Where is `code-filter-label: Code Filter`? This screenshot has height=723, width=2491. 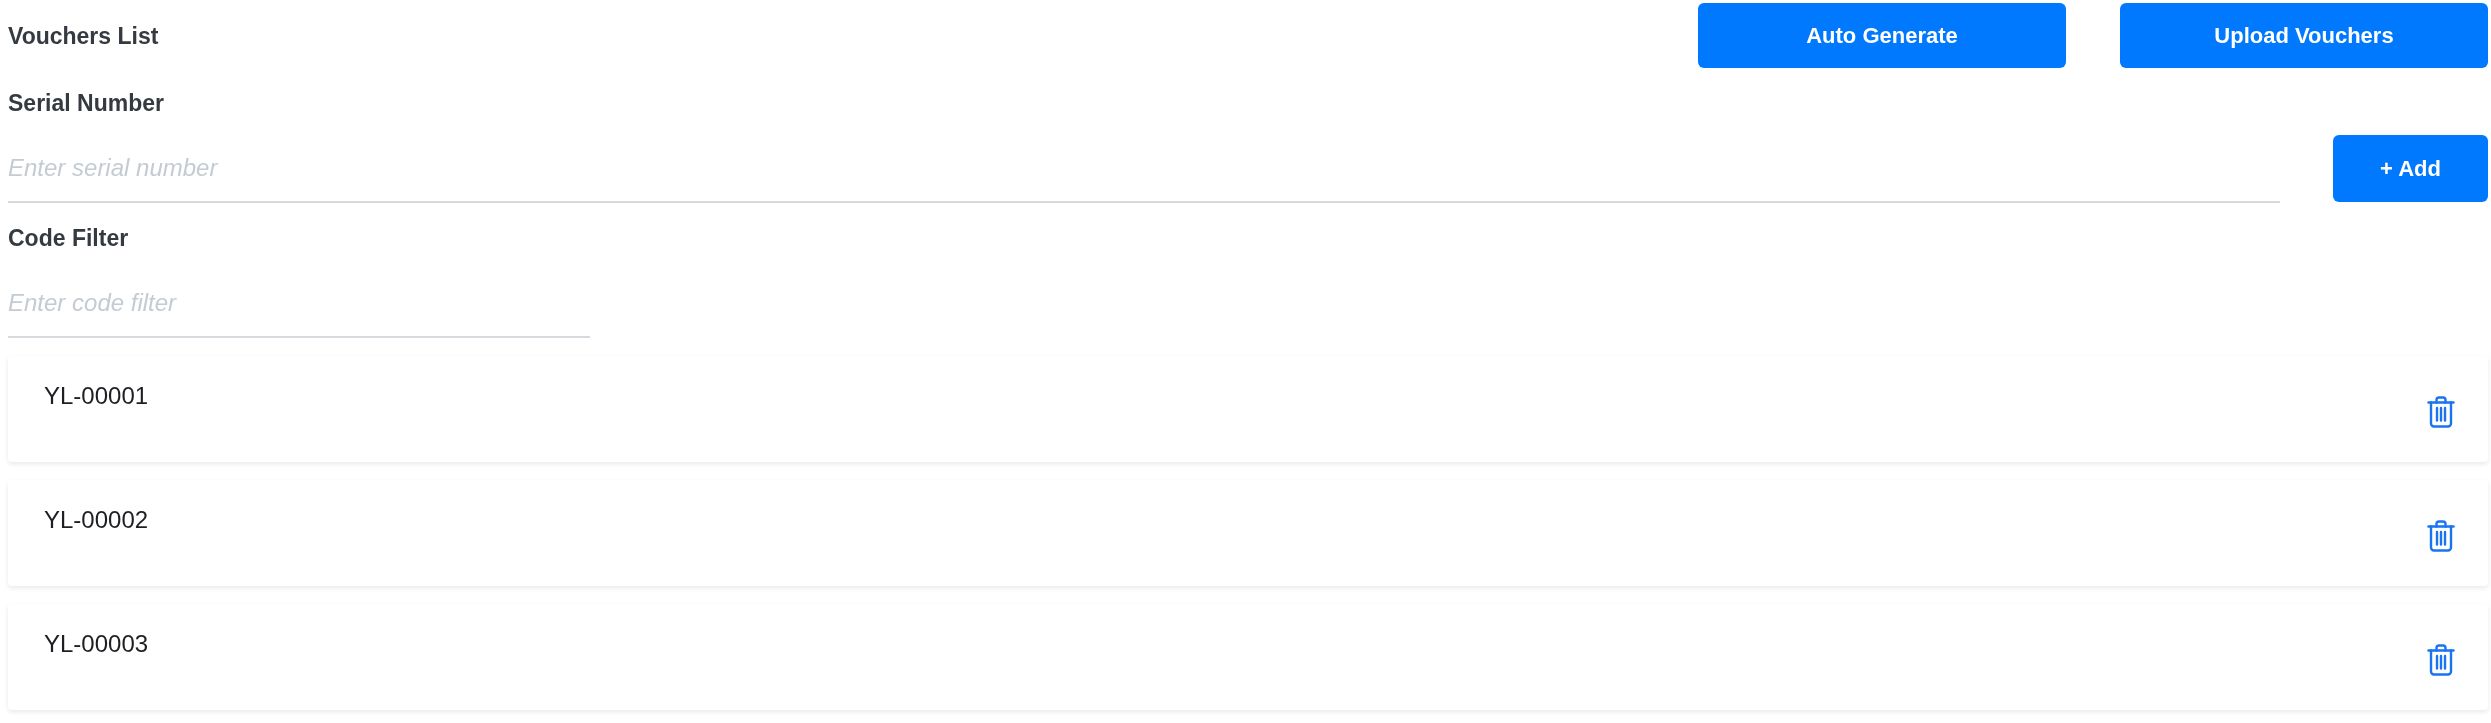
code-filter-label: Code Filter is located at coordinates (68, 238).